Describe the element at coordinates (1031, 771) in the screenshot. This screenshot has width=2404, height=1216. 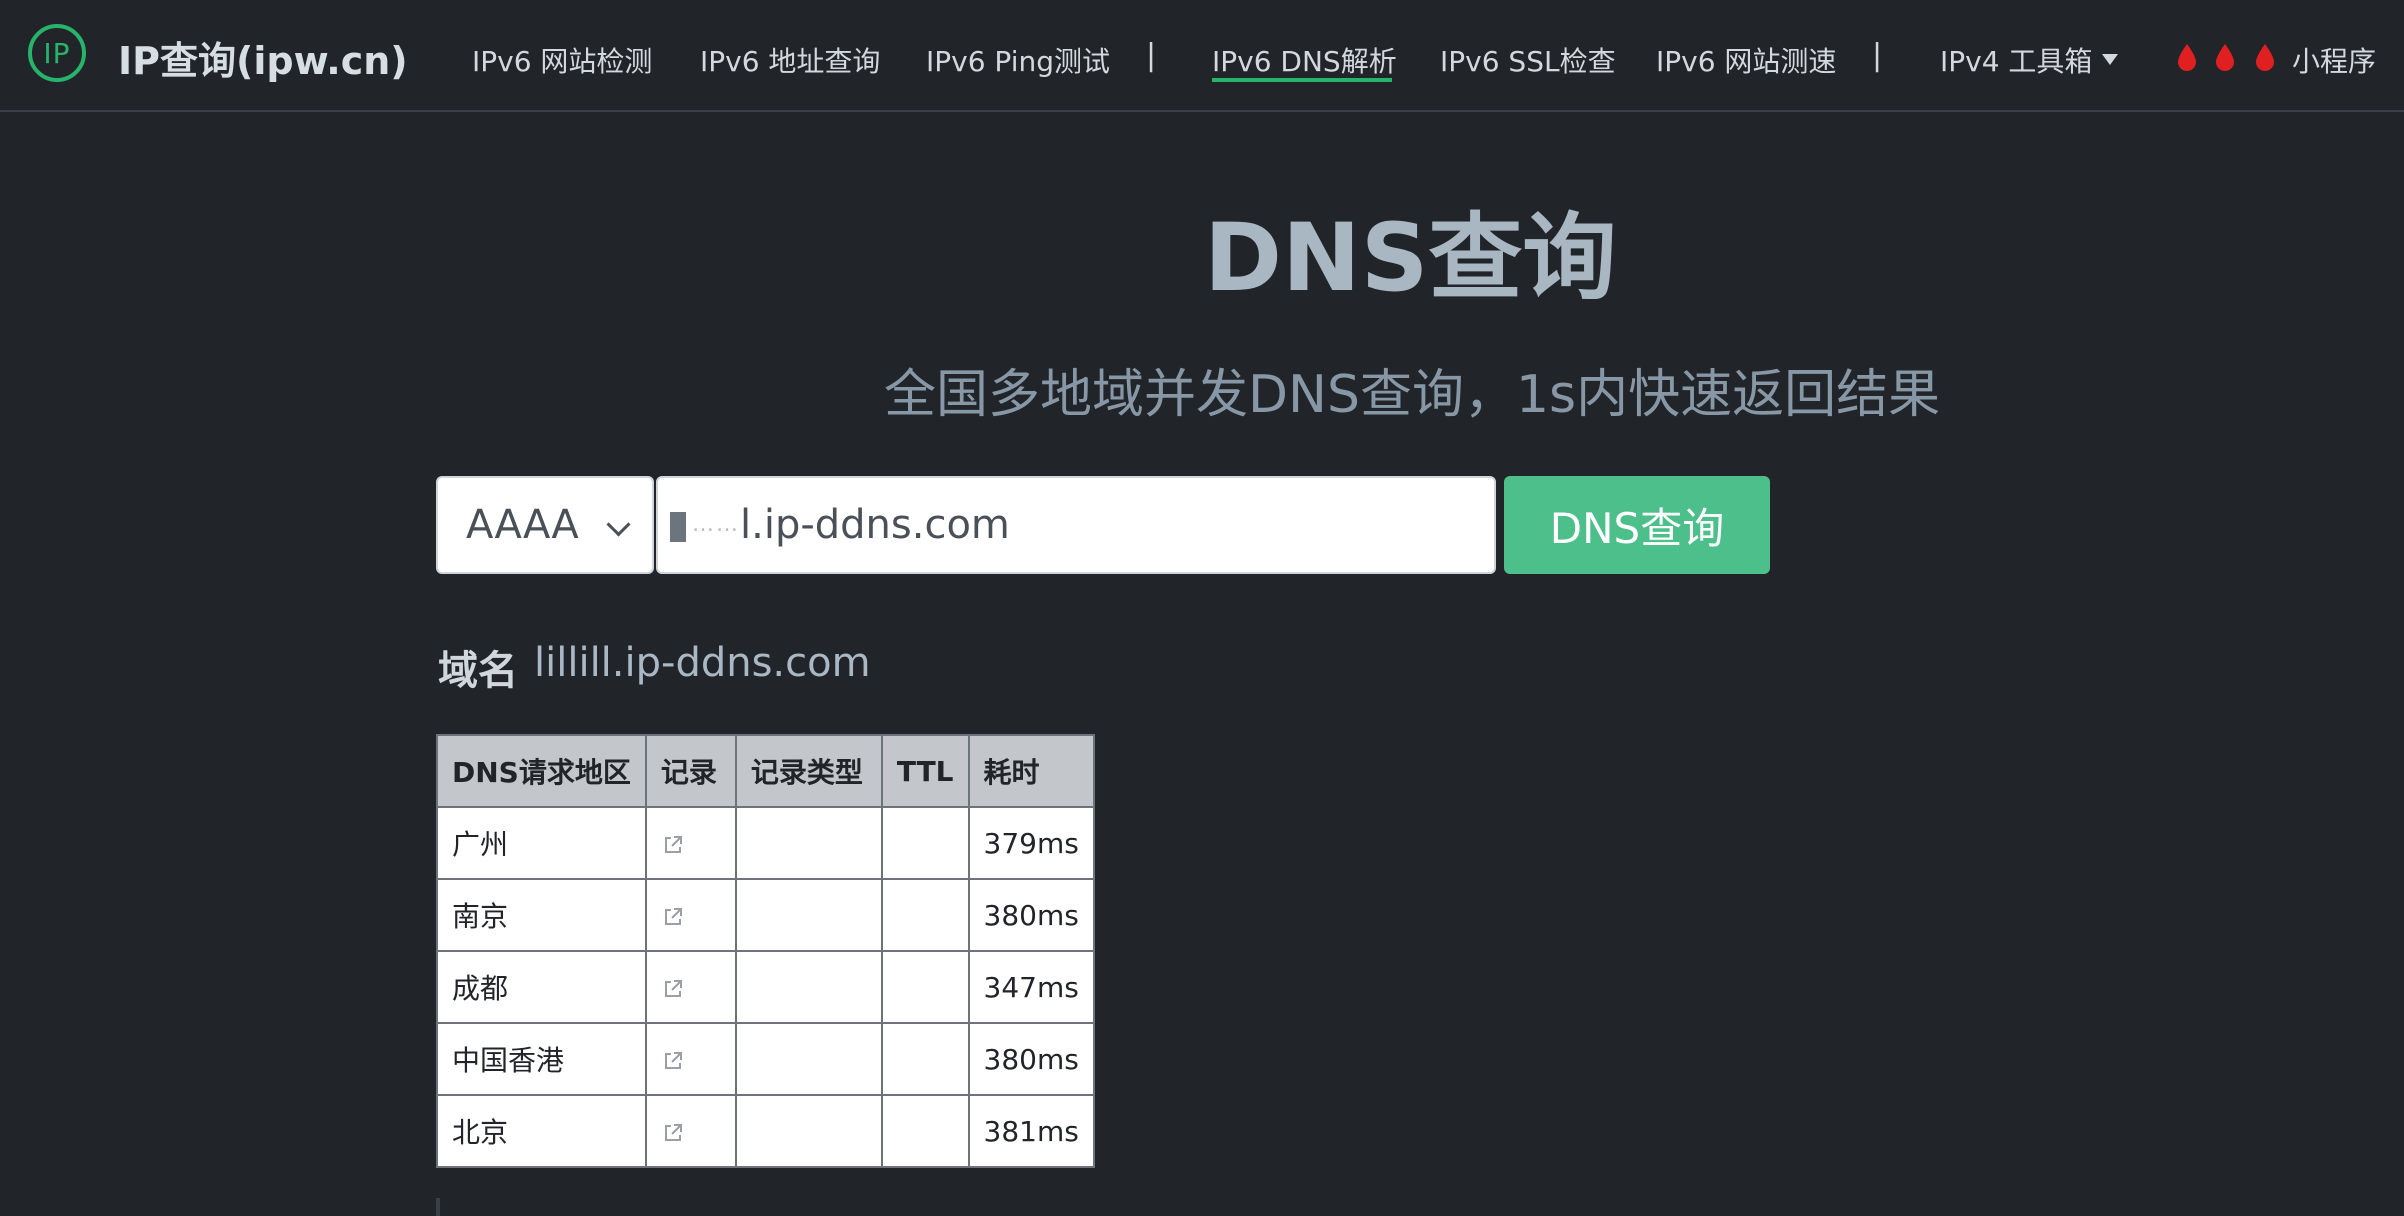
I see `header-time: 耗时` at that location.